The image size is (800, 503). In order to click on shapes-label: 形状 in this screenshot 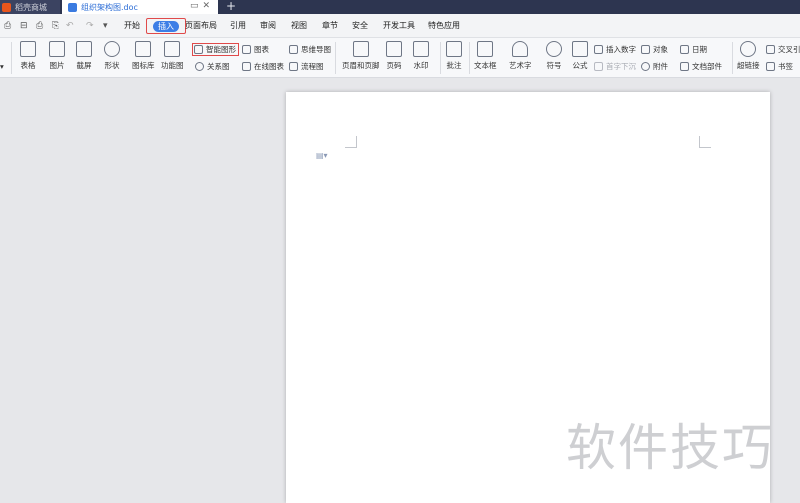, I will do `click(112, 65)`.